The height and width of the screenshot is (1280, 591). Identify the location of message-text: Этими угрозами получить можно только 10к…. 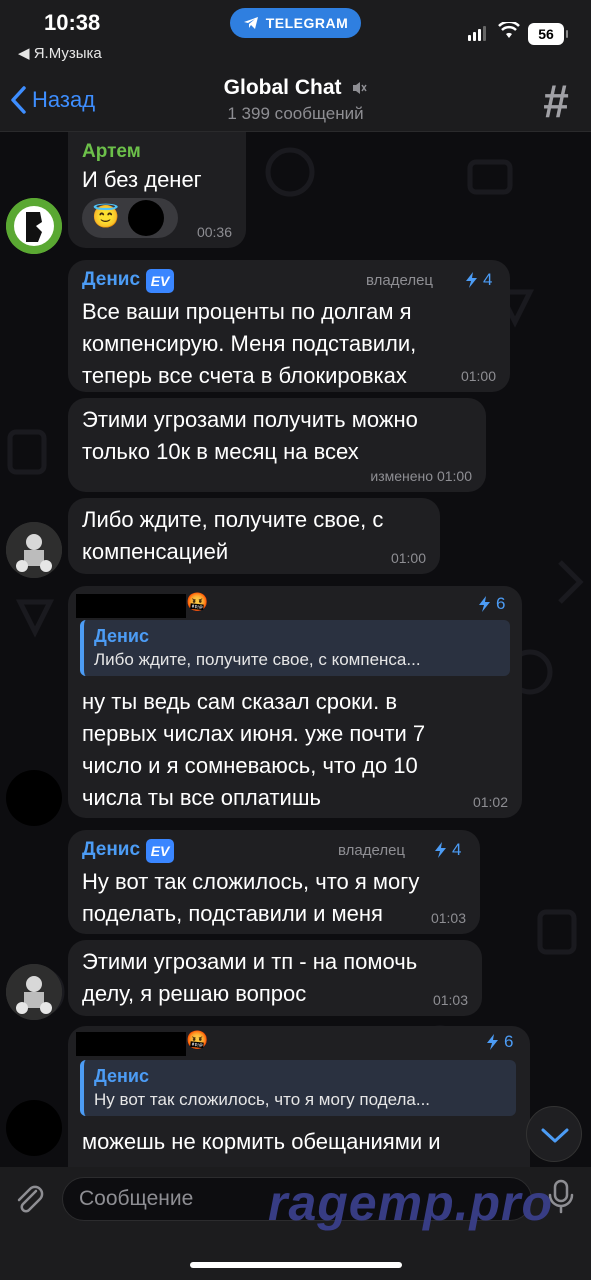
(250, 435).